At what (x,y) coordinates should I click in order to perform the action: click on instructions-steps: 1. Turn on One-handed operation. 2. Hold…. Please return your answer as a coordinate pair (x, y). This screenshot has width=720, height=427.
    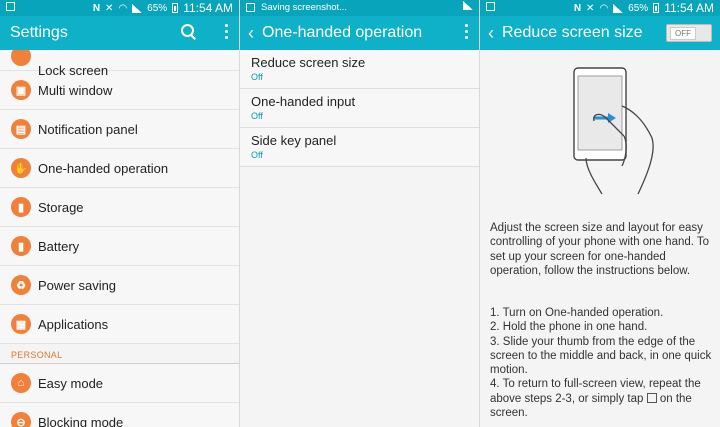
    Looking at the image, I should click on (603, 363).